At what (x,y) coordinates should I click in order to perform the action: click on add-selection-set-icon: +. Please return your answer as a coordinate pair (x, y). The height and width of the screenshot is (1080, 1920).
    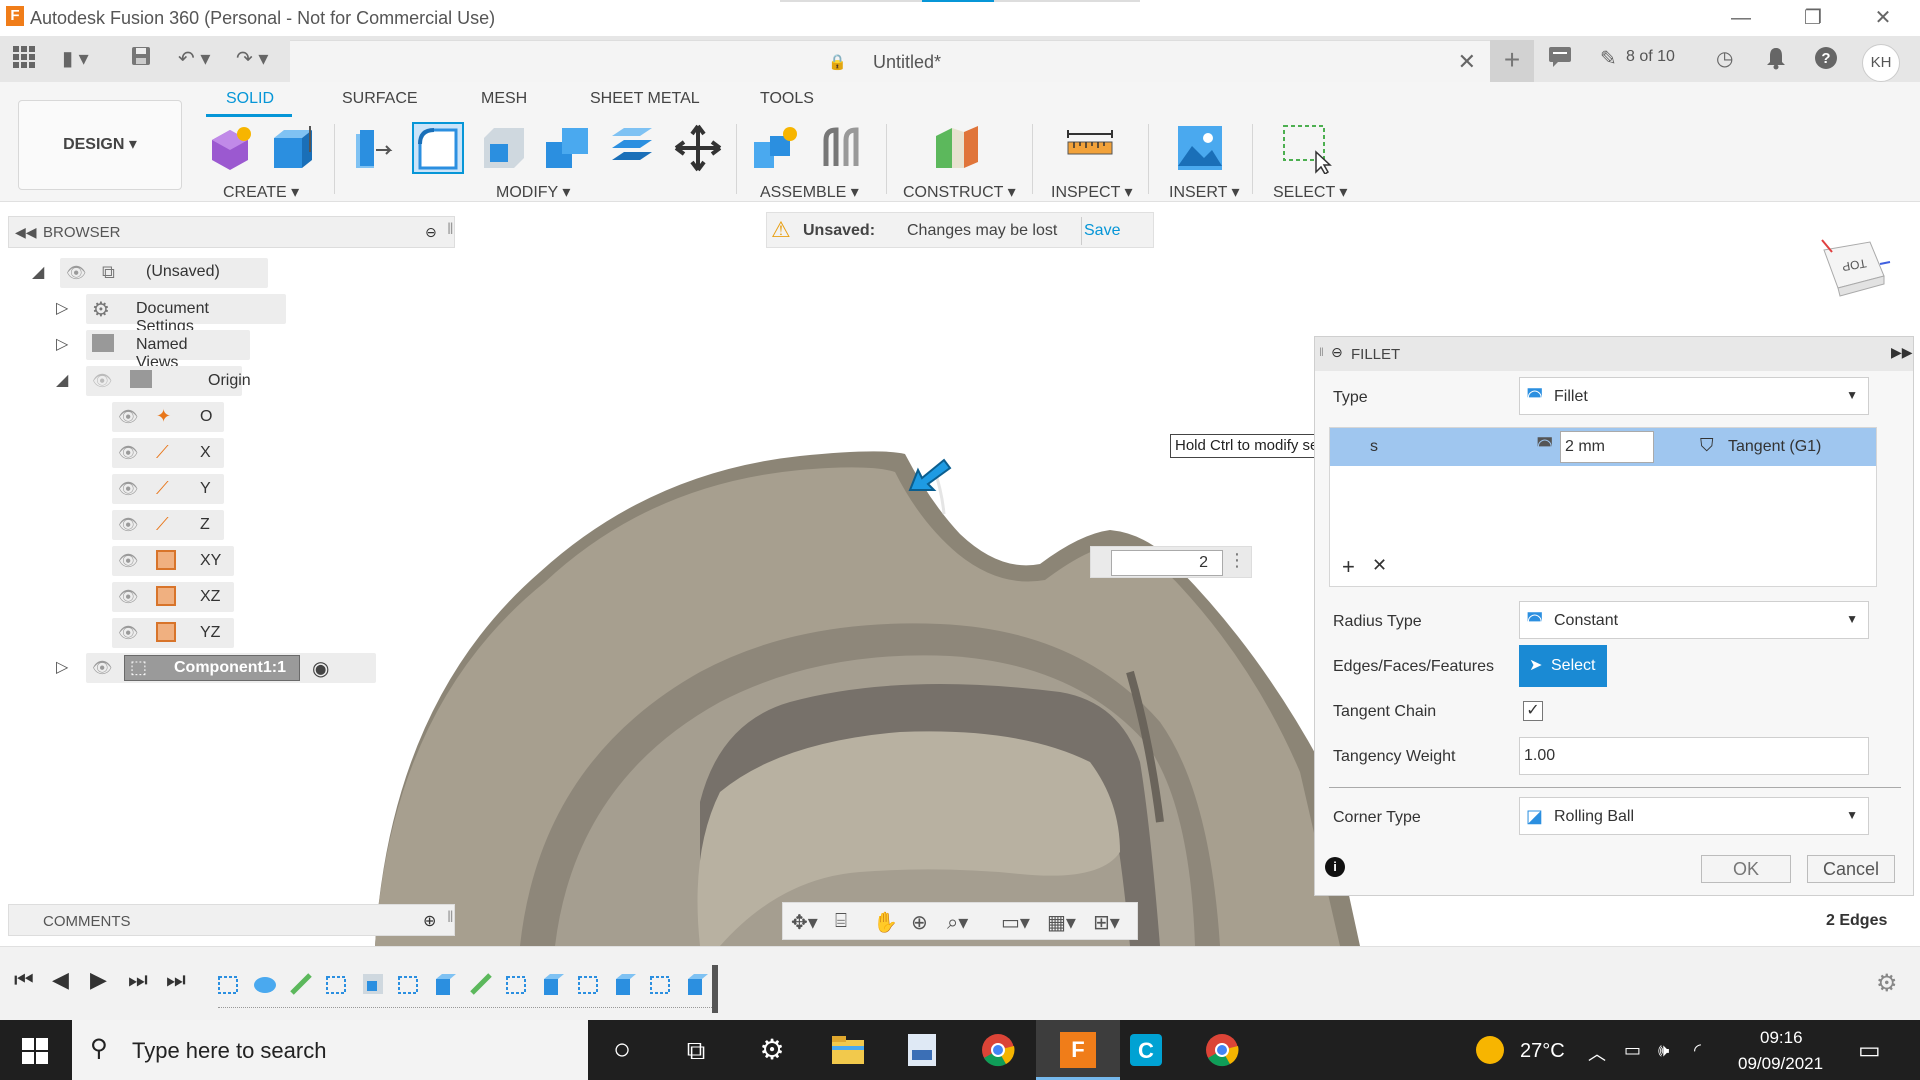
    Looking at the image, I should click on (1348, 567).